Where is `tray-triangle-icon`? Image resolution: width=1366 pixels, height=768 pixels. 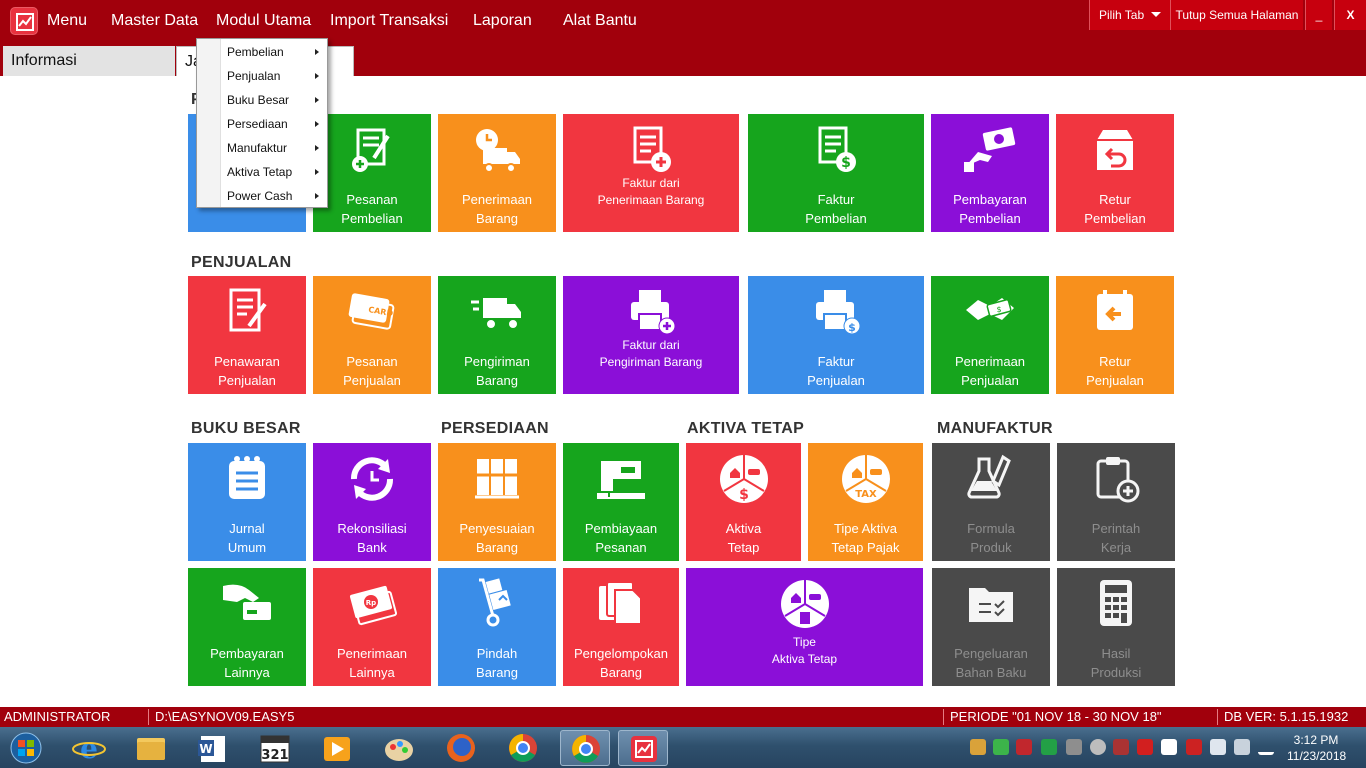 tray-triangle-icon is located at coordinates (1049, 747).